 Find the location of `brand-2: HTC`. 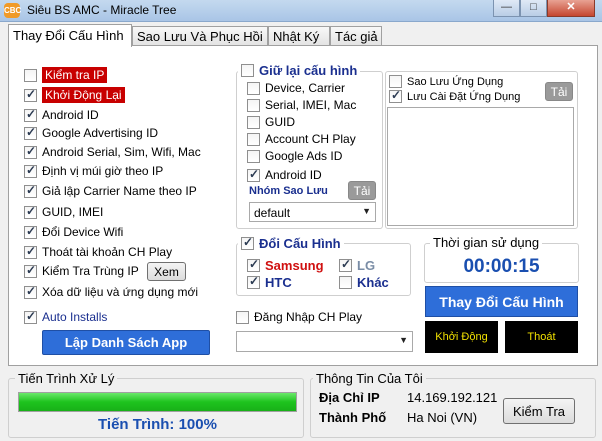

brand-2: HTC is located at coordinates (269, 282).